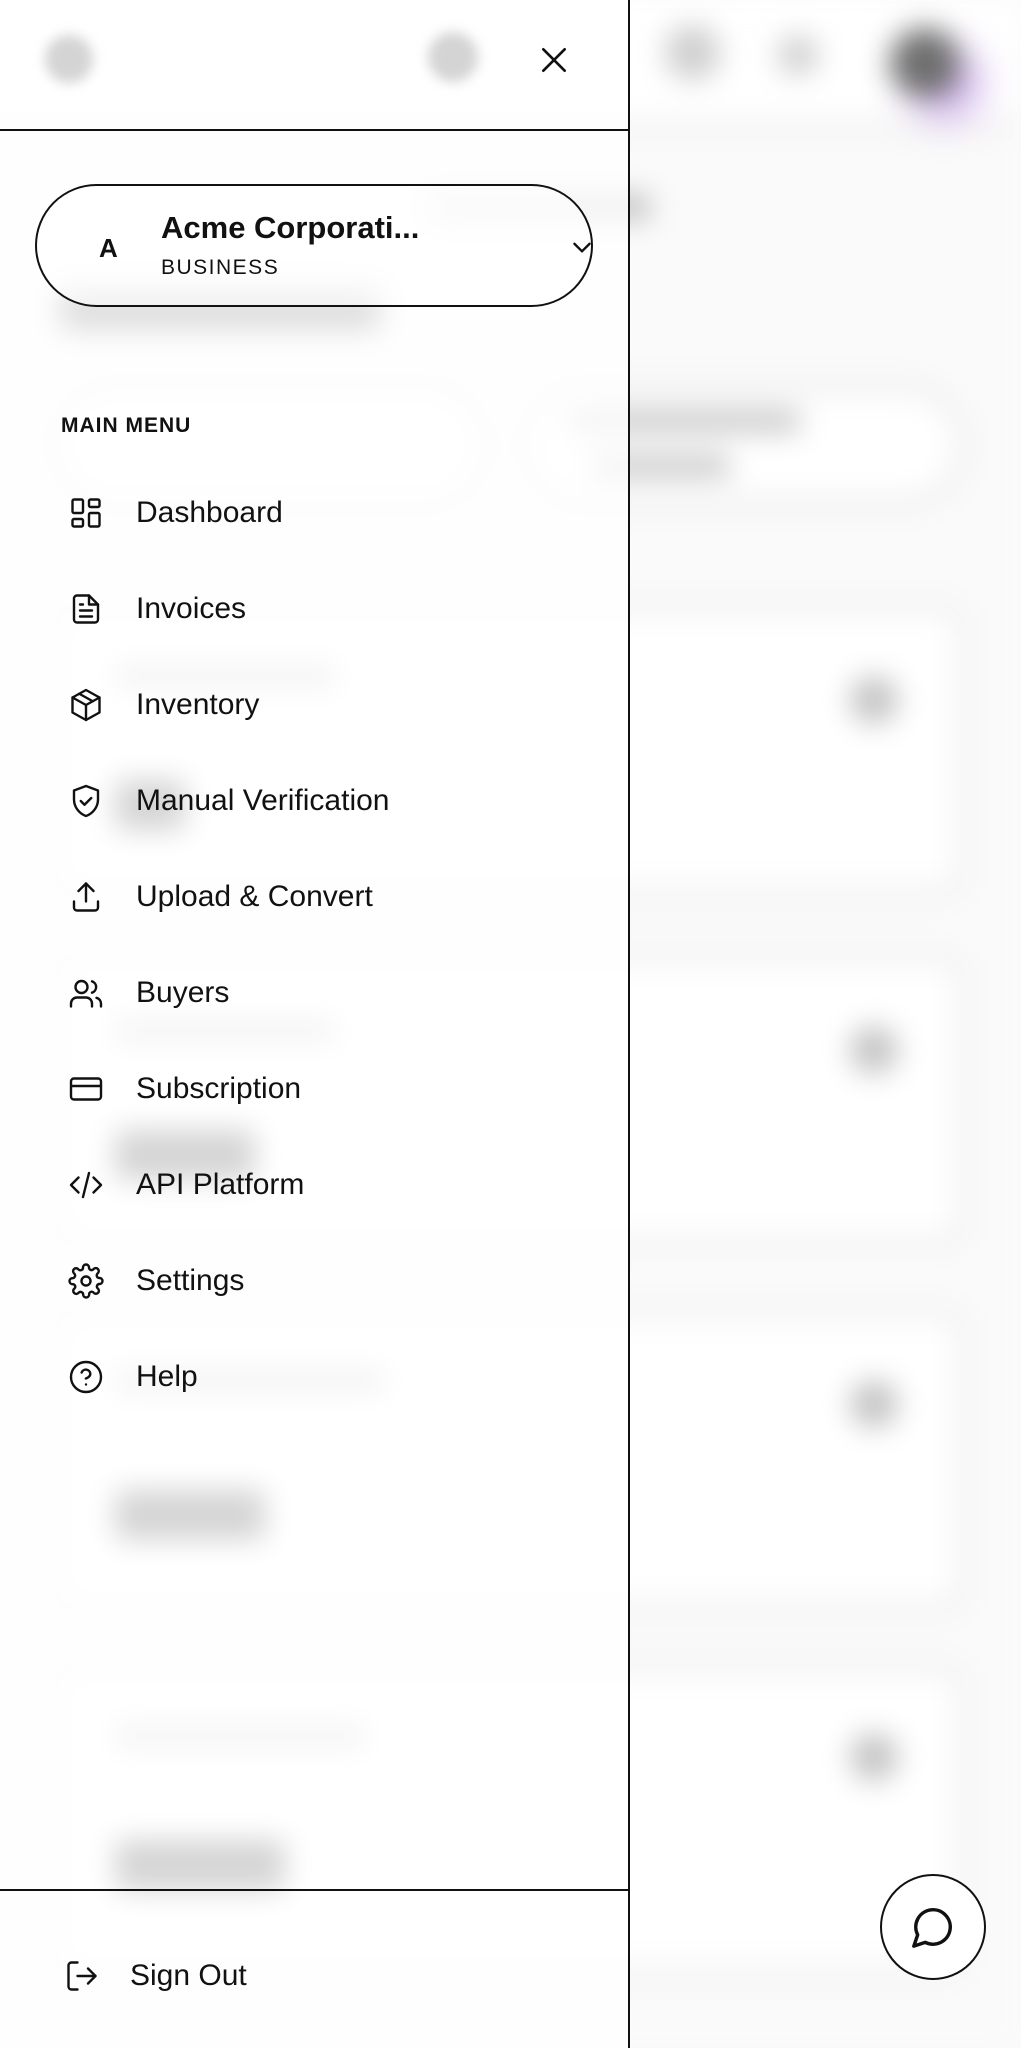 The width and height of the screenshot is (1021, 2048). Describe the element at coordinates (183, 992) in the screenshot. I see `menu-item-label: Buyers` at that location.